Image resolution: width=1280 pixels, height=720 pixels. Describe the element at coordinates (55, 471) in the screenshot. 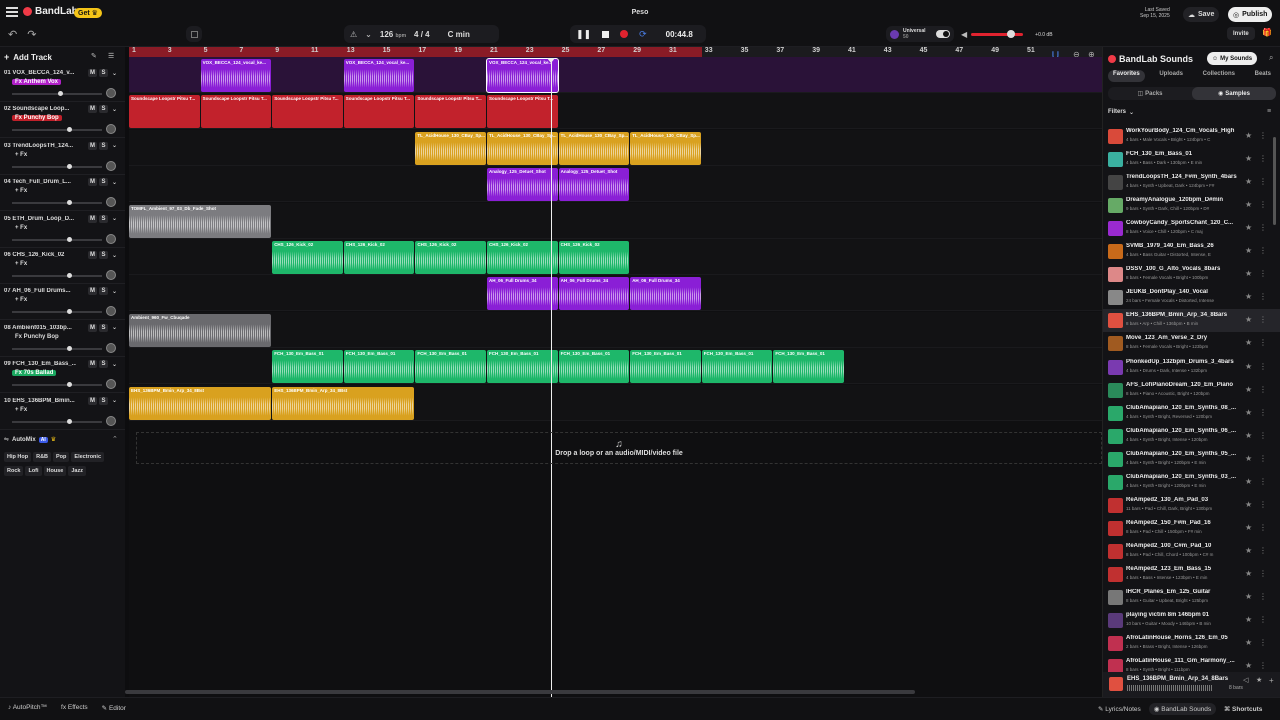

I see `genre-tag: House` at that location.